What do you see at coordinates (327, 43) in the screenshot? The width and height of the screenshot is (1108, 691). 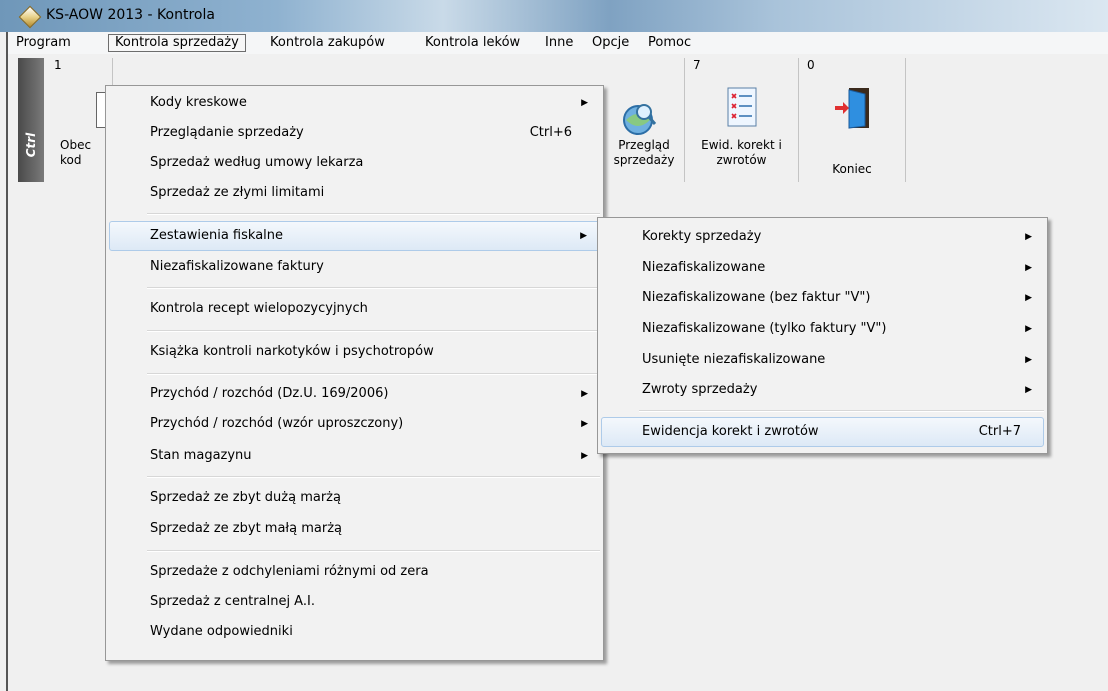 I see `menu-kontrola-zakupow: Kontrola zakupów` at bounding box center [327, 43].